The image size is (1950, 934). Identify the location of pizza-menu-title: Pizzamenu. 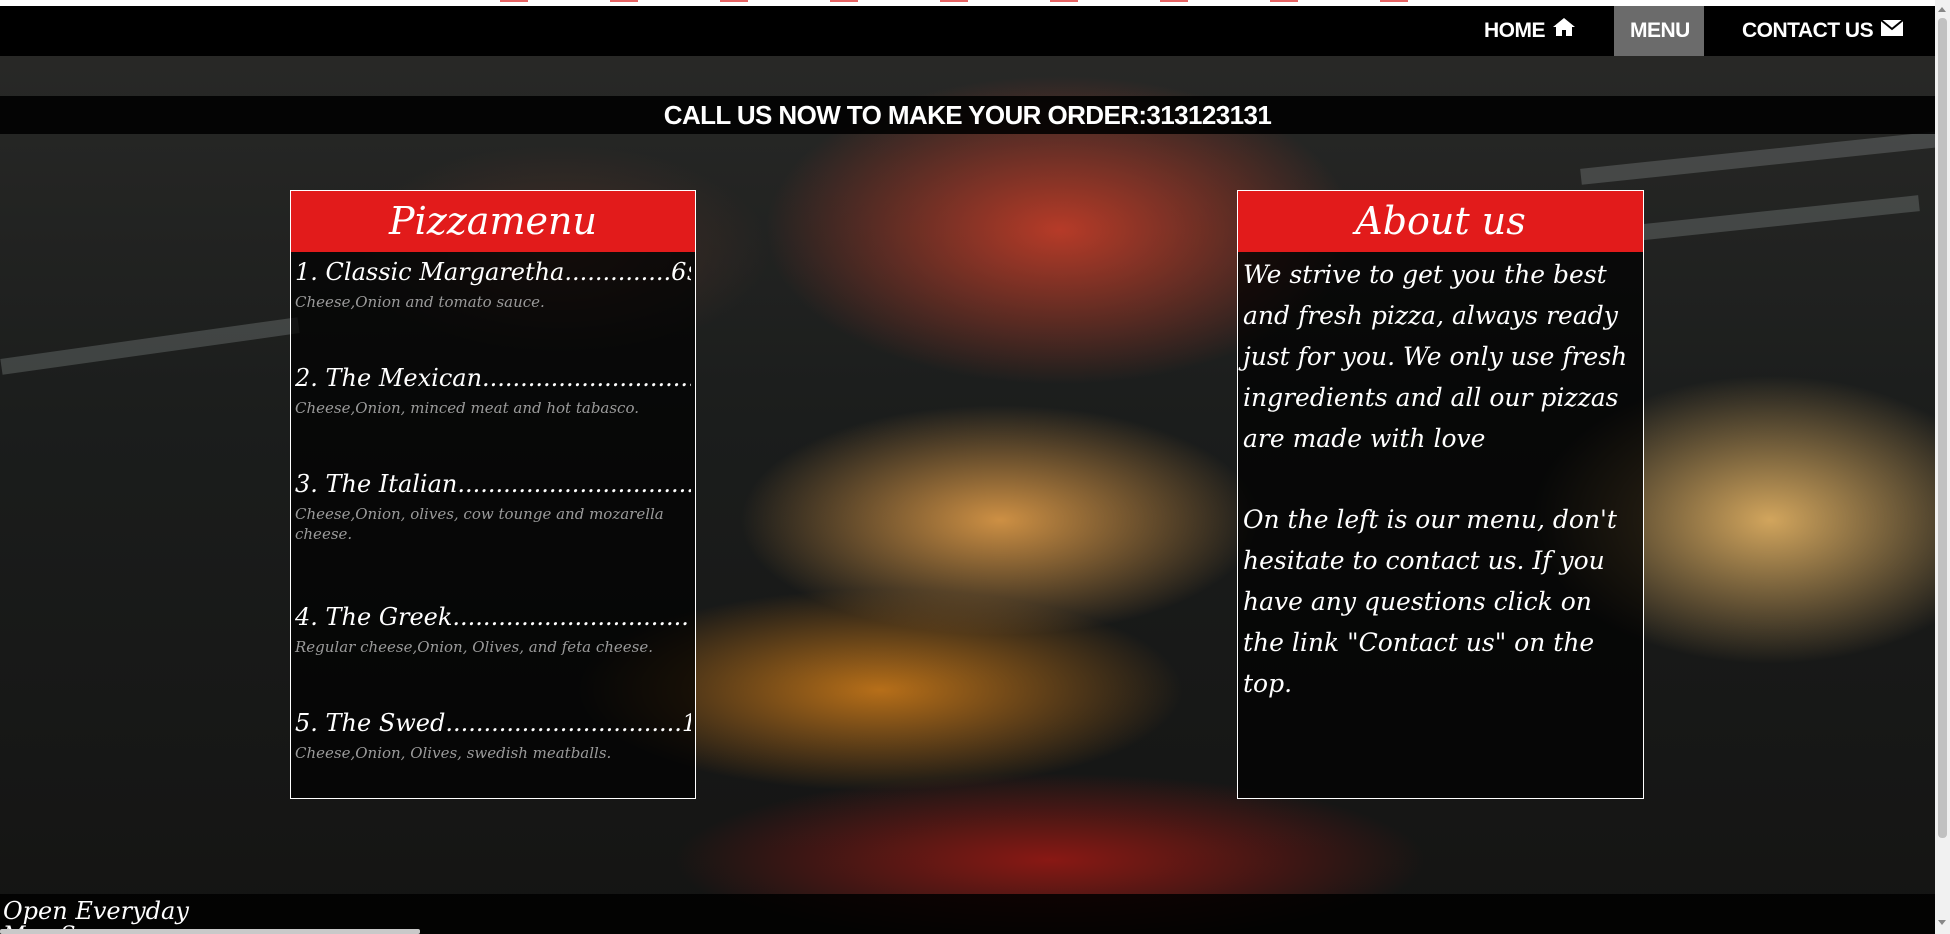
(493, 221).